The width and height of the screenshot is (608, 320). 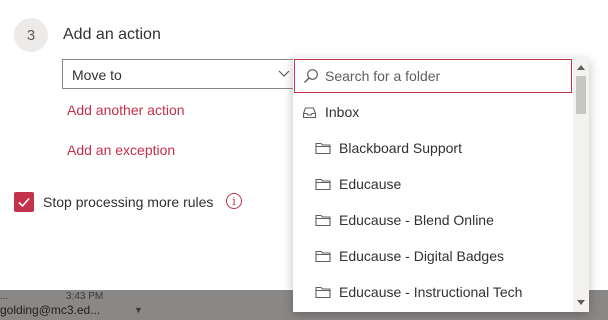 I want to click on inbox-icon, so click(x=309, y=112).